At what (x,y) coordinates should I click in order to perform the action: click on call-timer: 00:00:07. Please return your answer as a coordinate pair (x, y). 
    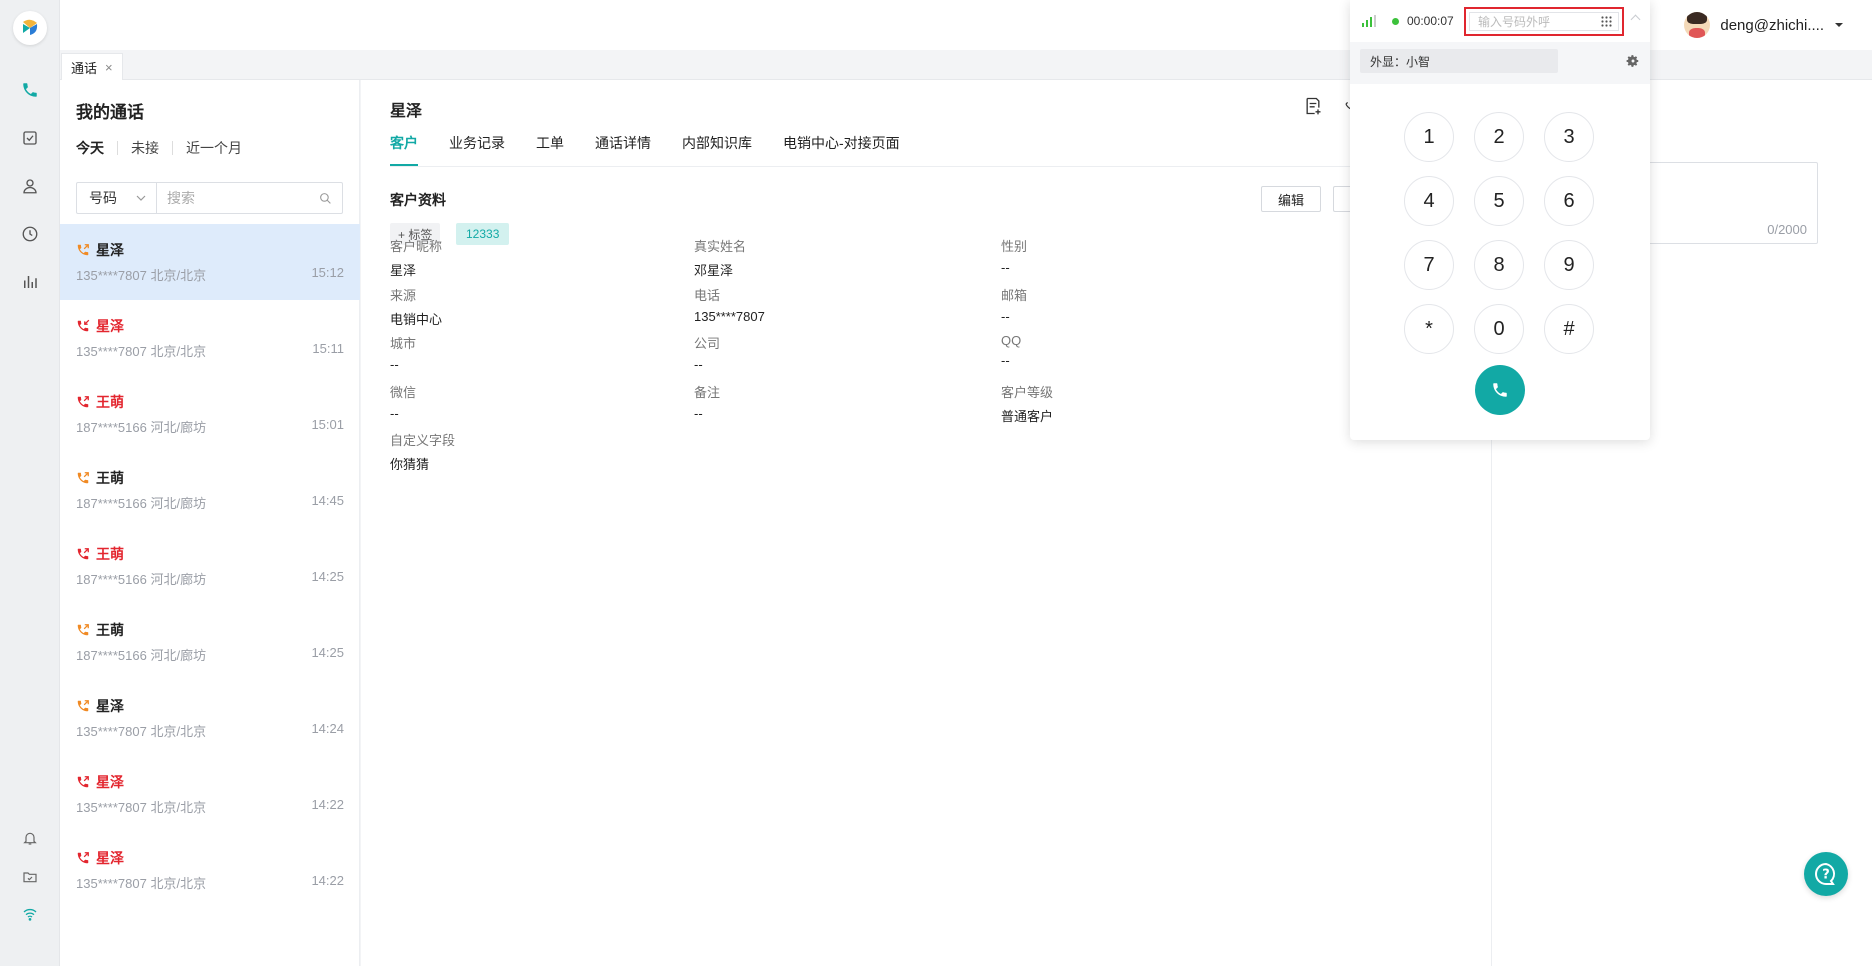
    Looking at the image, I should click on (1430, 21).